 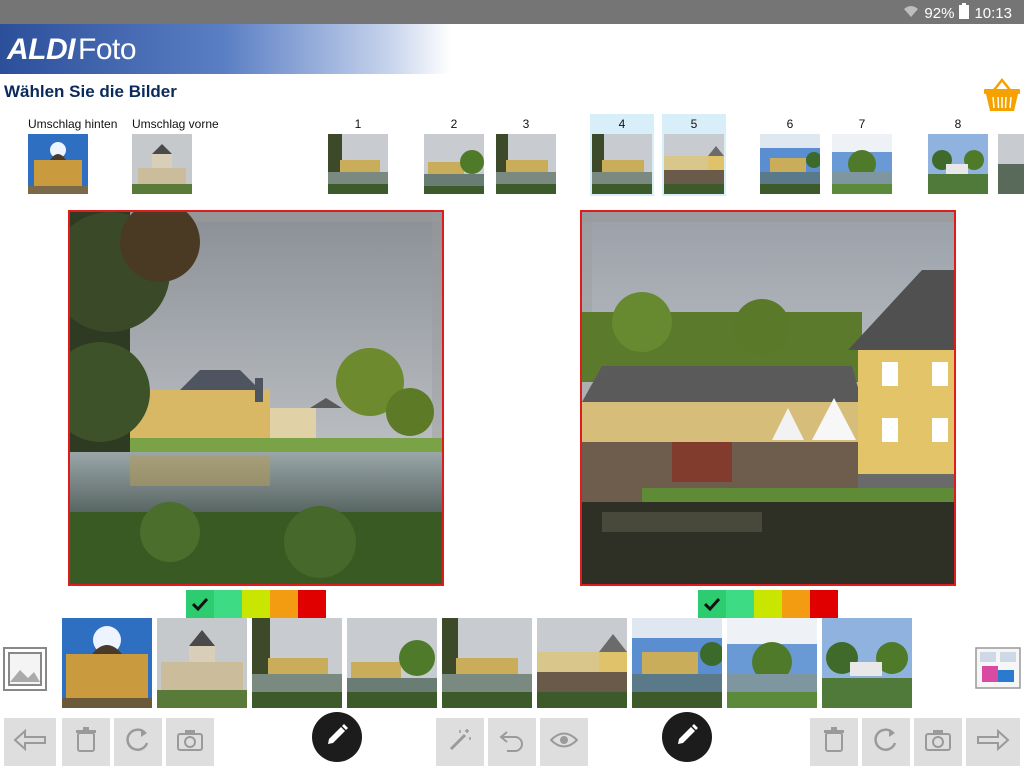 I want to click on photo-strip, so click(x=487, y=663).